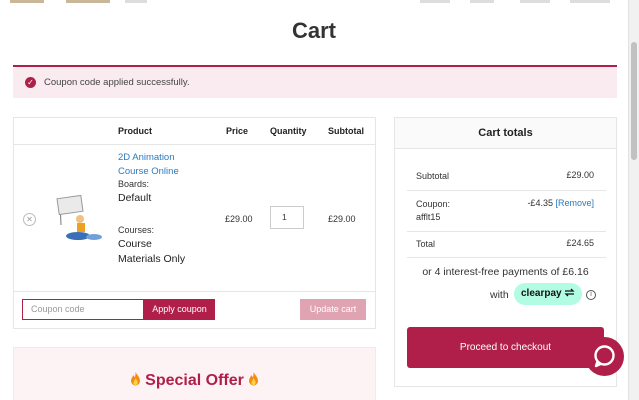 This screenshot has width=639, height=400. What do you see at coordinates (117, 82) in the screenshot?
I see `notice-message: Coupon code applied successfully.` at bounding box center [117, 82].